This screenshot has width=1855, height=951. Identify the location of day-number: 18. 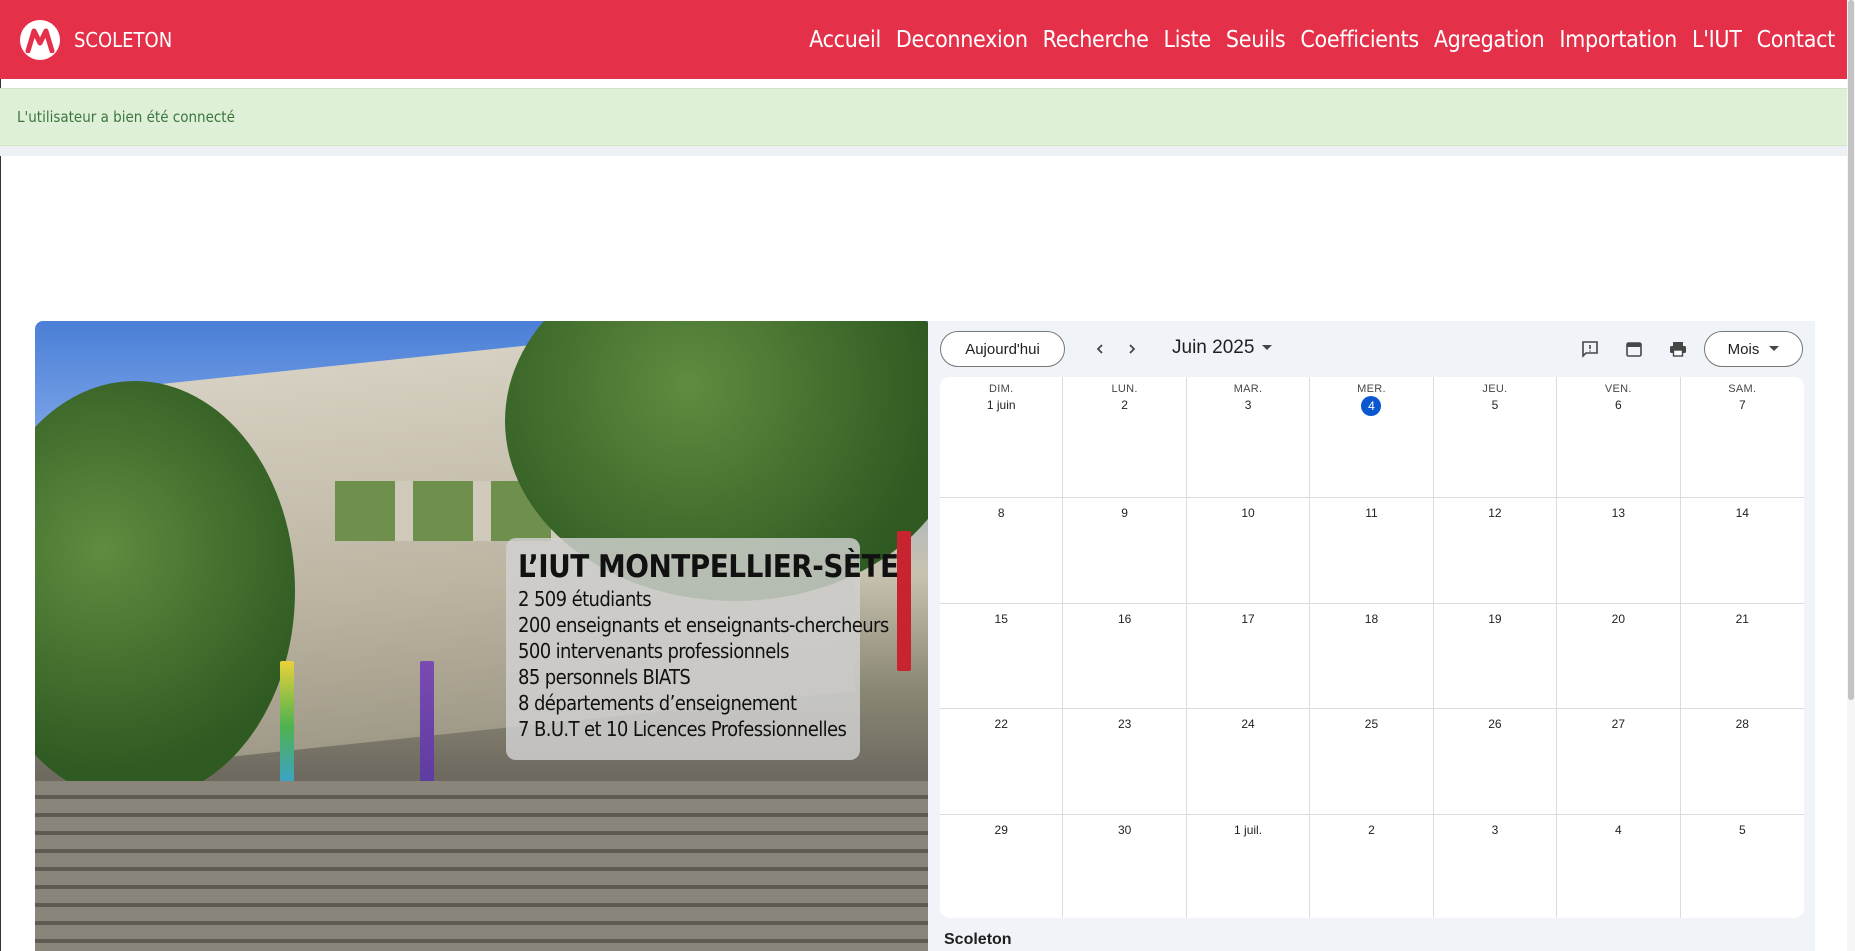
(1371, 620).